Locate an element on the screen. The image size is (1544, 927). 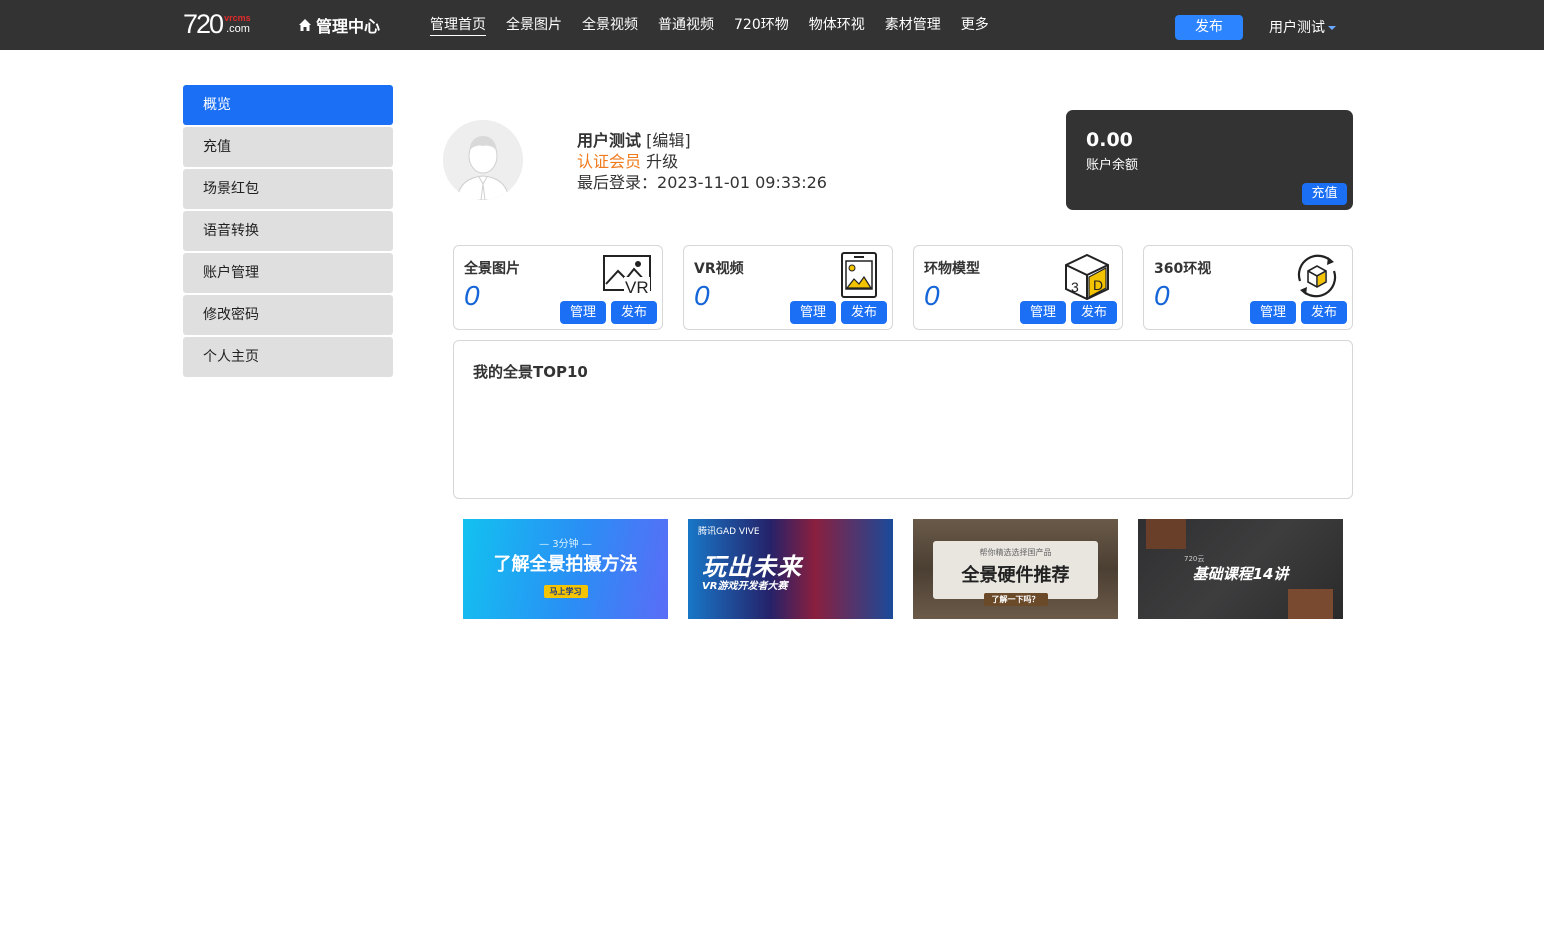
stat-card-title: 360环视 is located at coordinates (1183, 269).